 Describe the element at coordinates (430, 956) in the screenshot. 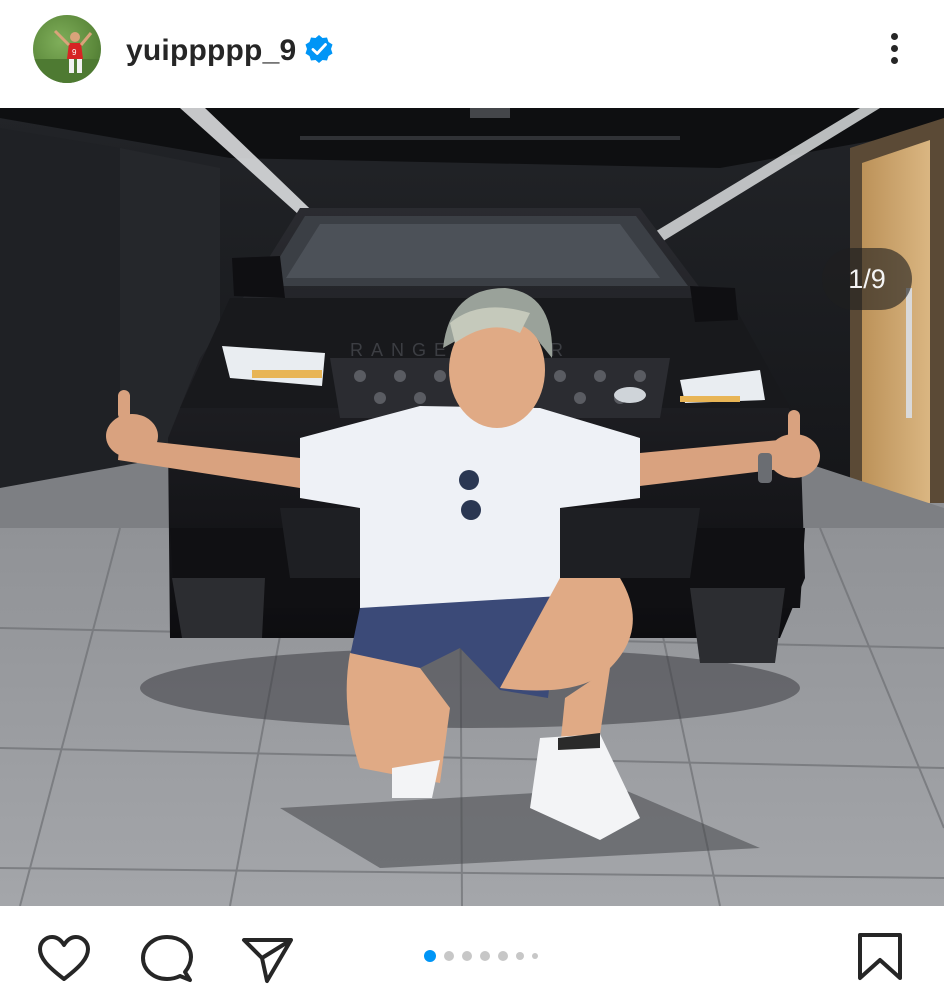

I see `carousel-dot-active` at that location.